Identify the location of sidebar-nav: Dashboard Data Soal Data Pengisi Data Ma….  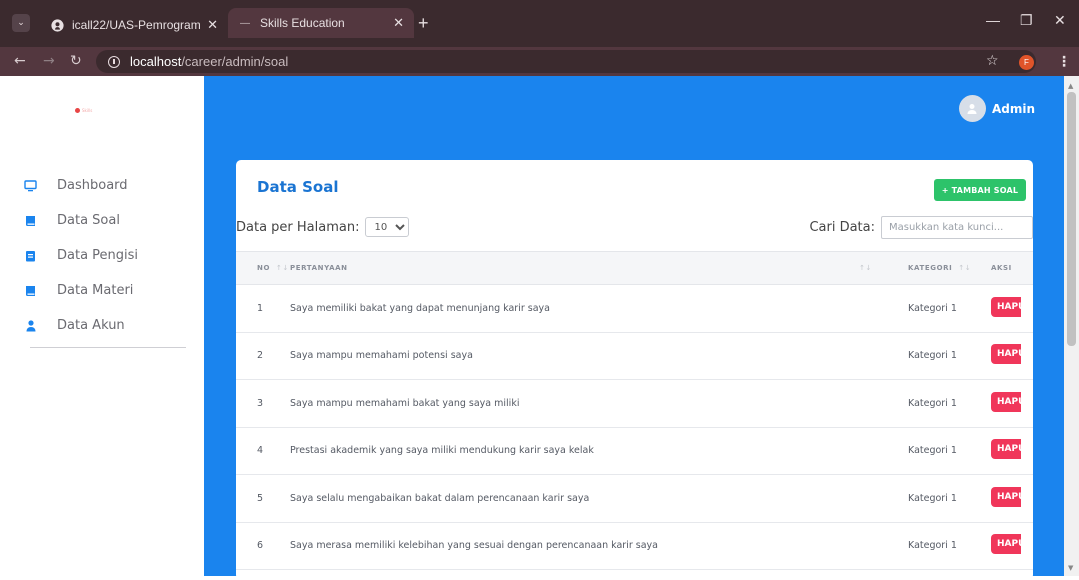
(102, 255).